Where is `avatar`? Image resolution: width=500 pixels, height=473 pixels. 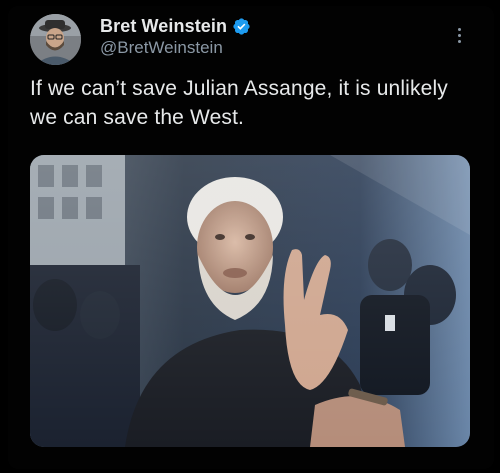
avatar is located at coordinates (55, 39).